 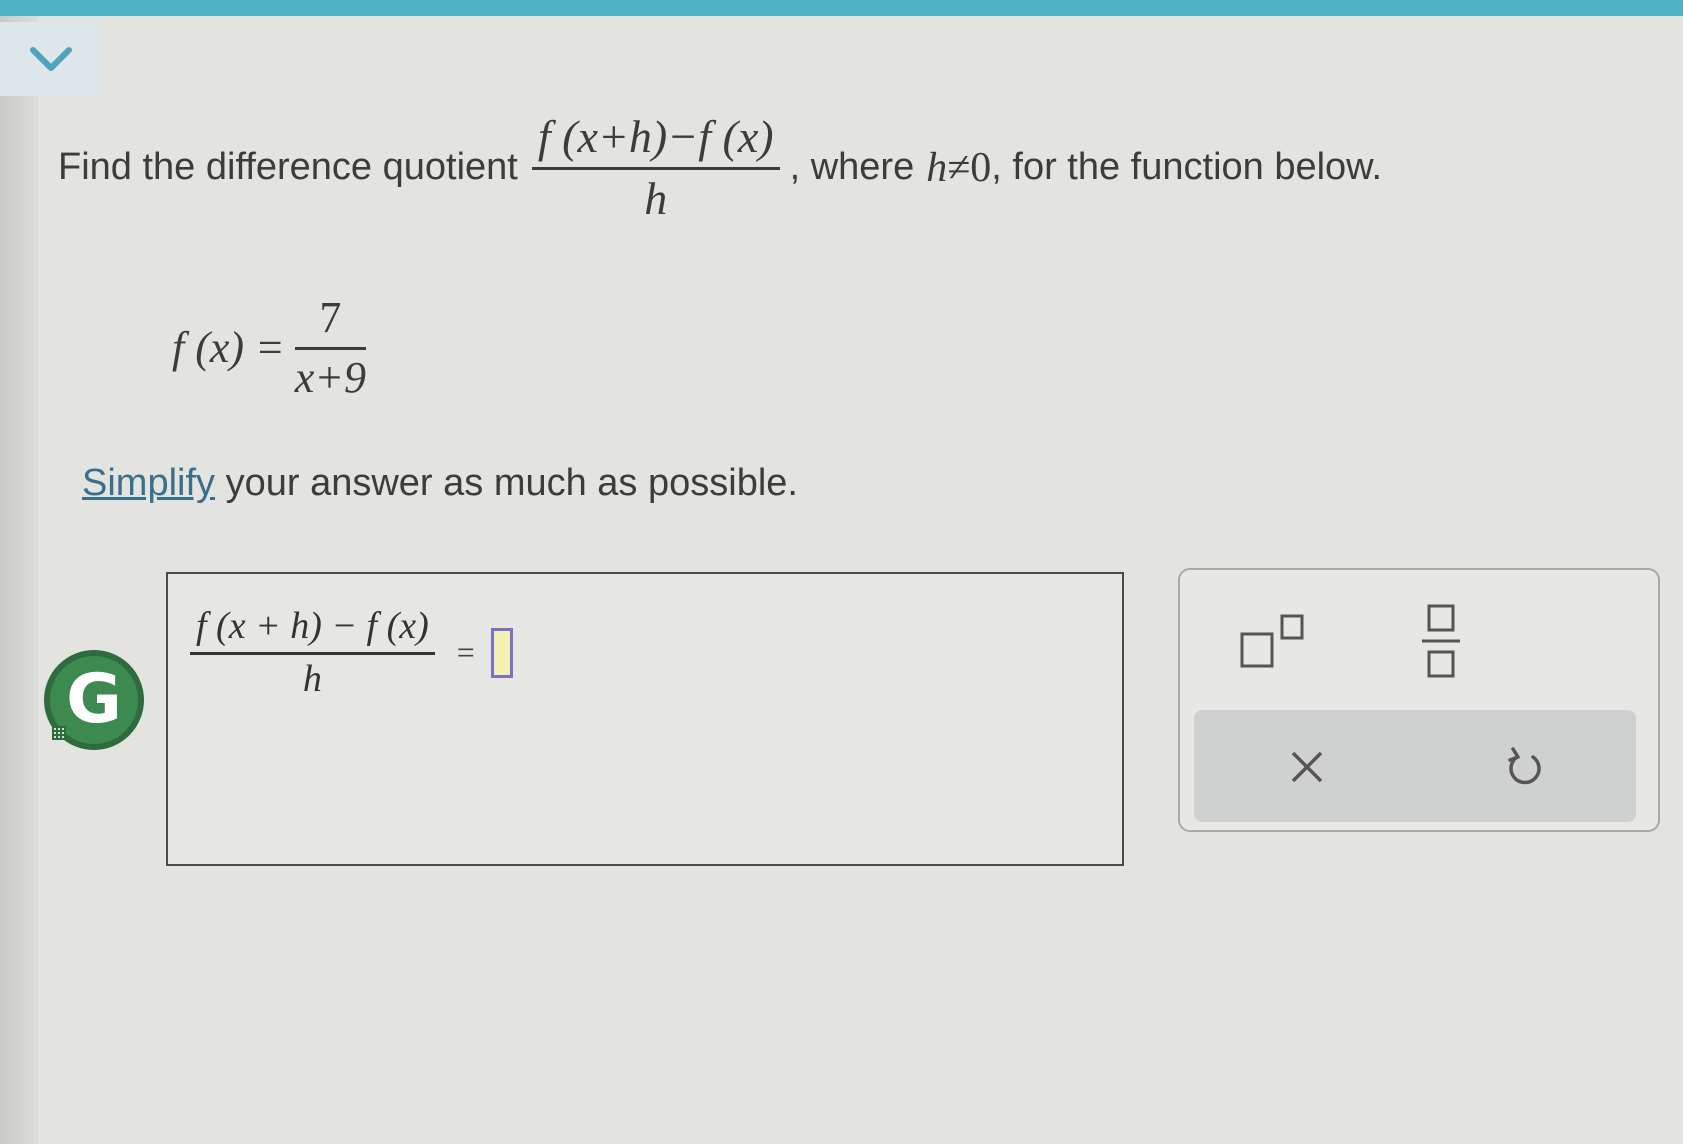 What do you see at coordinates (506, 483) in the screenshot?
I see `instructions-rest: your answer as much as possible.` at bounding box center [506, 483].